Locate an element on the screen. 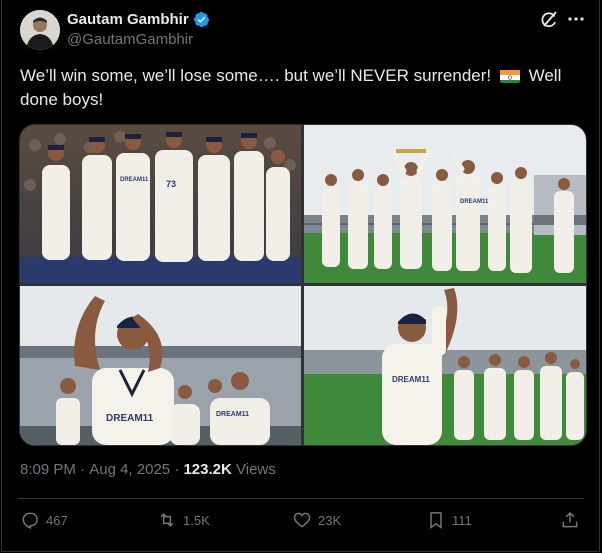 This screenshot has height=553, width=602. photo-team-huddle: 73 DREAM11 is located at coordinates (160, 204).